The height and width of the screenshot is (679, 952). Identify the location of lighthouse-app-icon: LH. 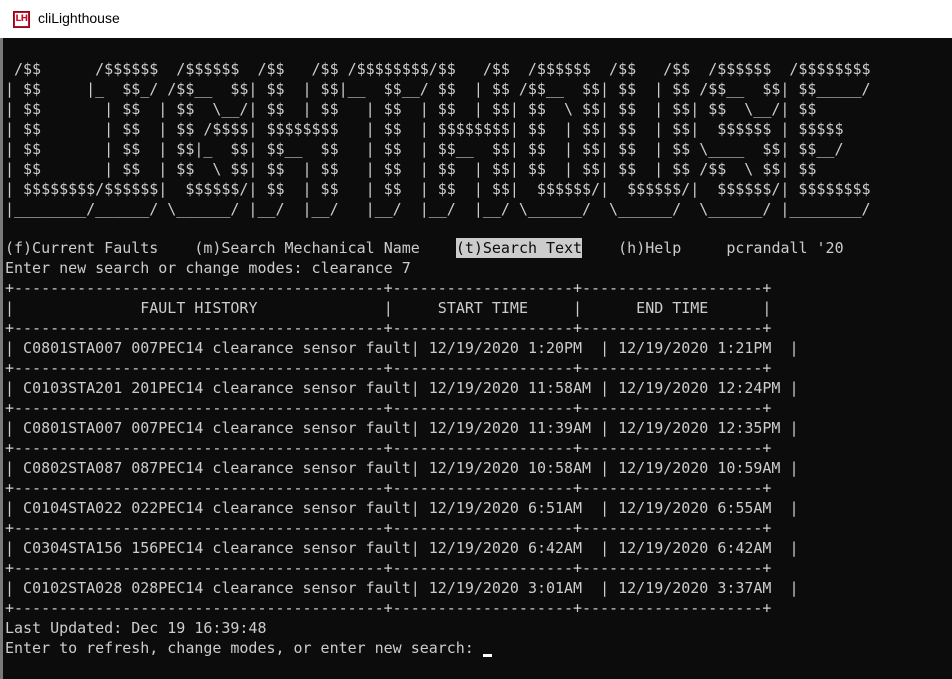
(21, 19).